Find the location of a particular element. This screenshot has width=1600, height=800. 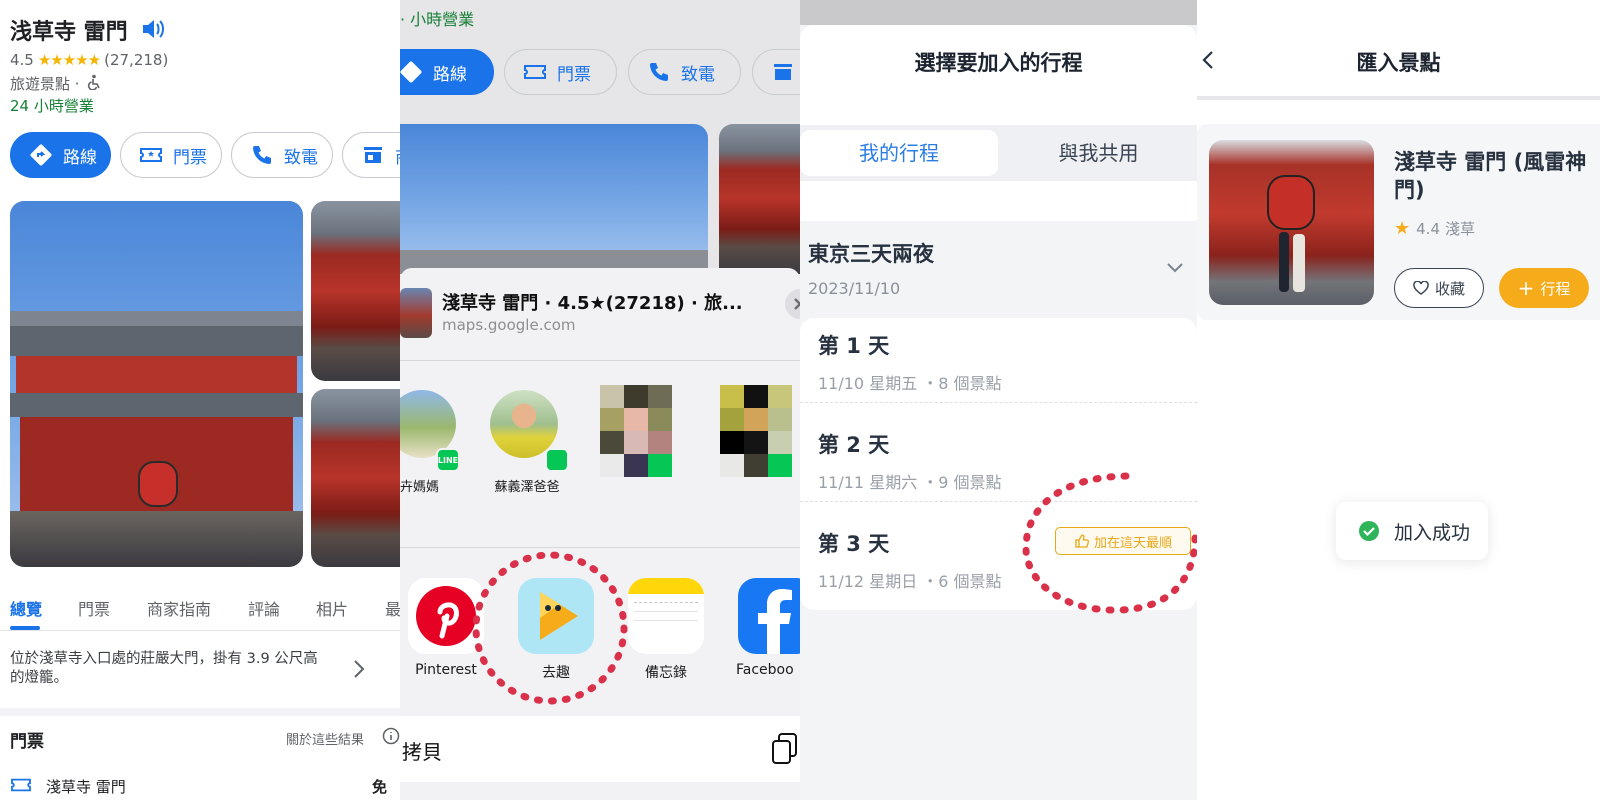

tab-reviews: 評論 is located at coordinates (264, 608).